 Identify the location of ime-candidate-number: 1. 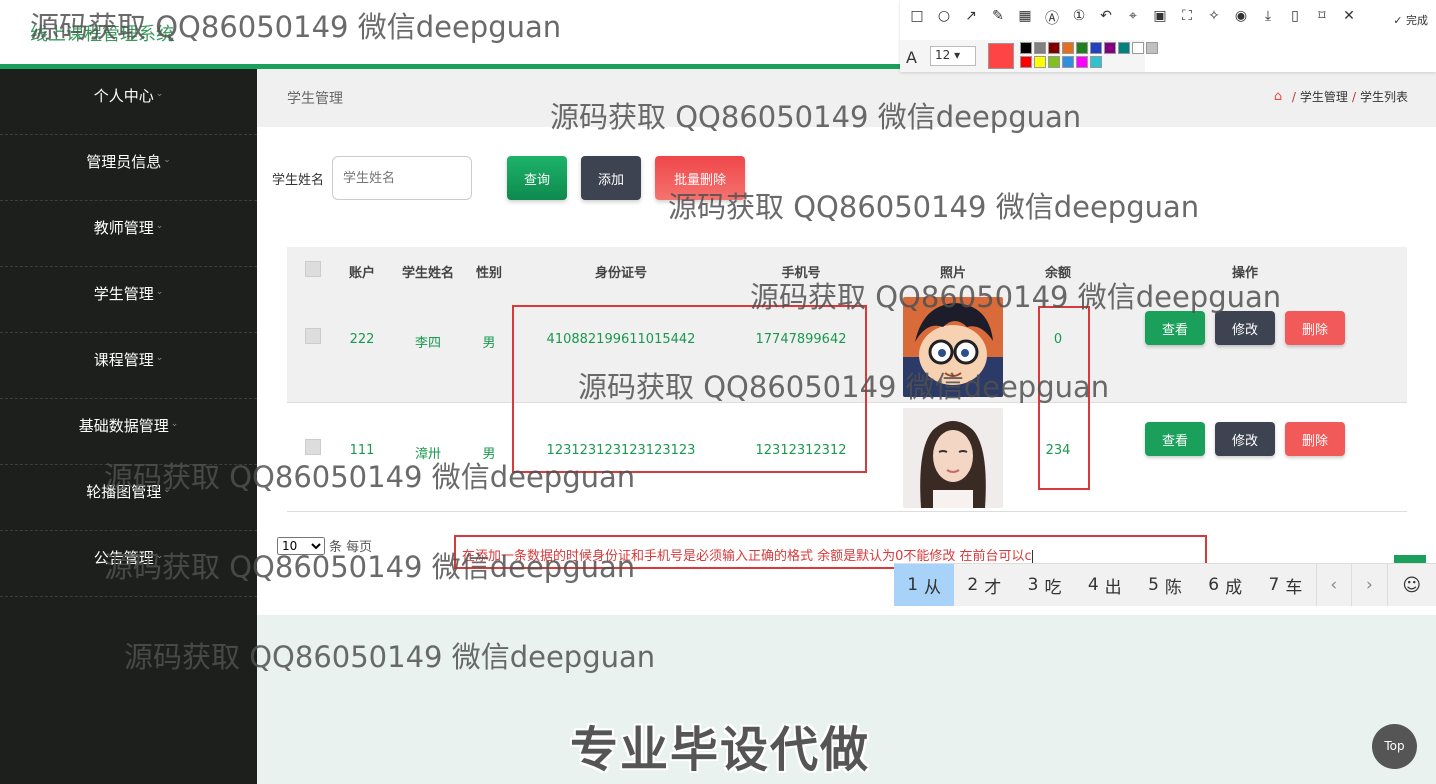
(913, 585).